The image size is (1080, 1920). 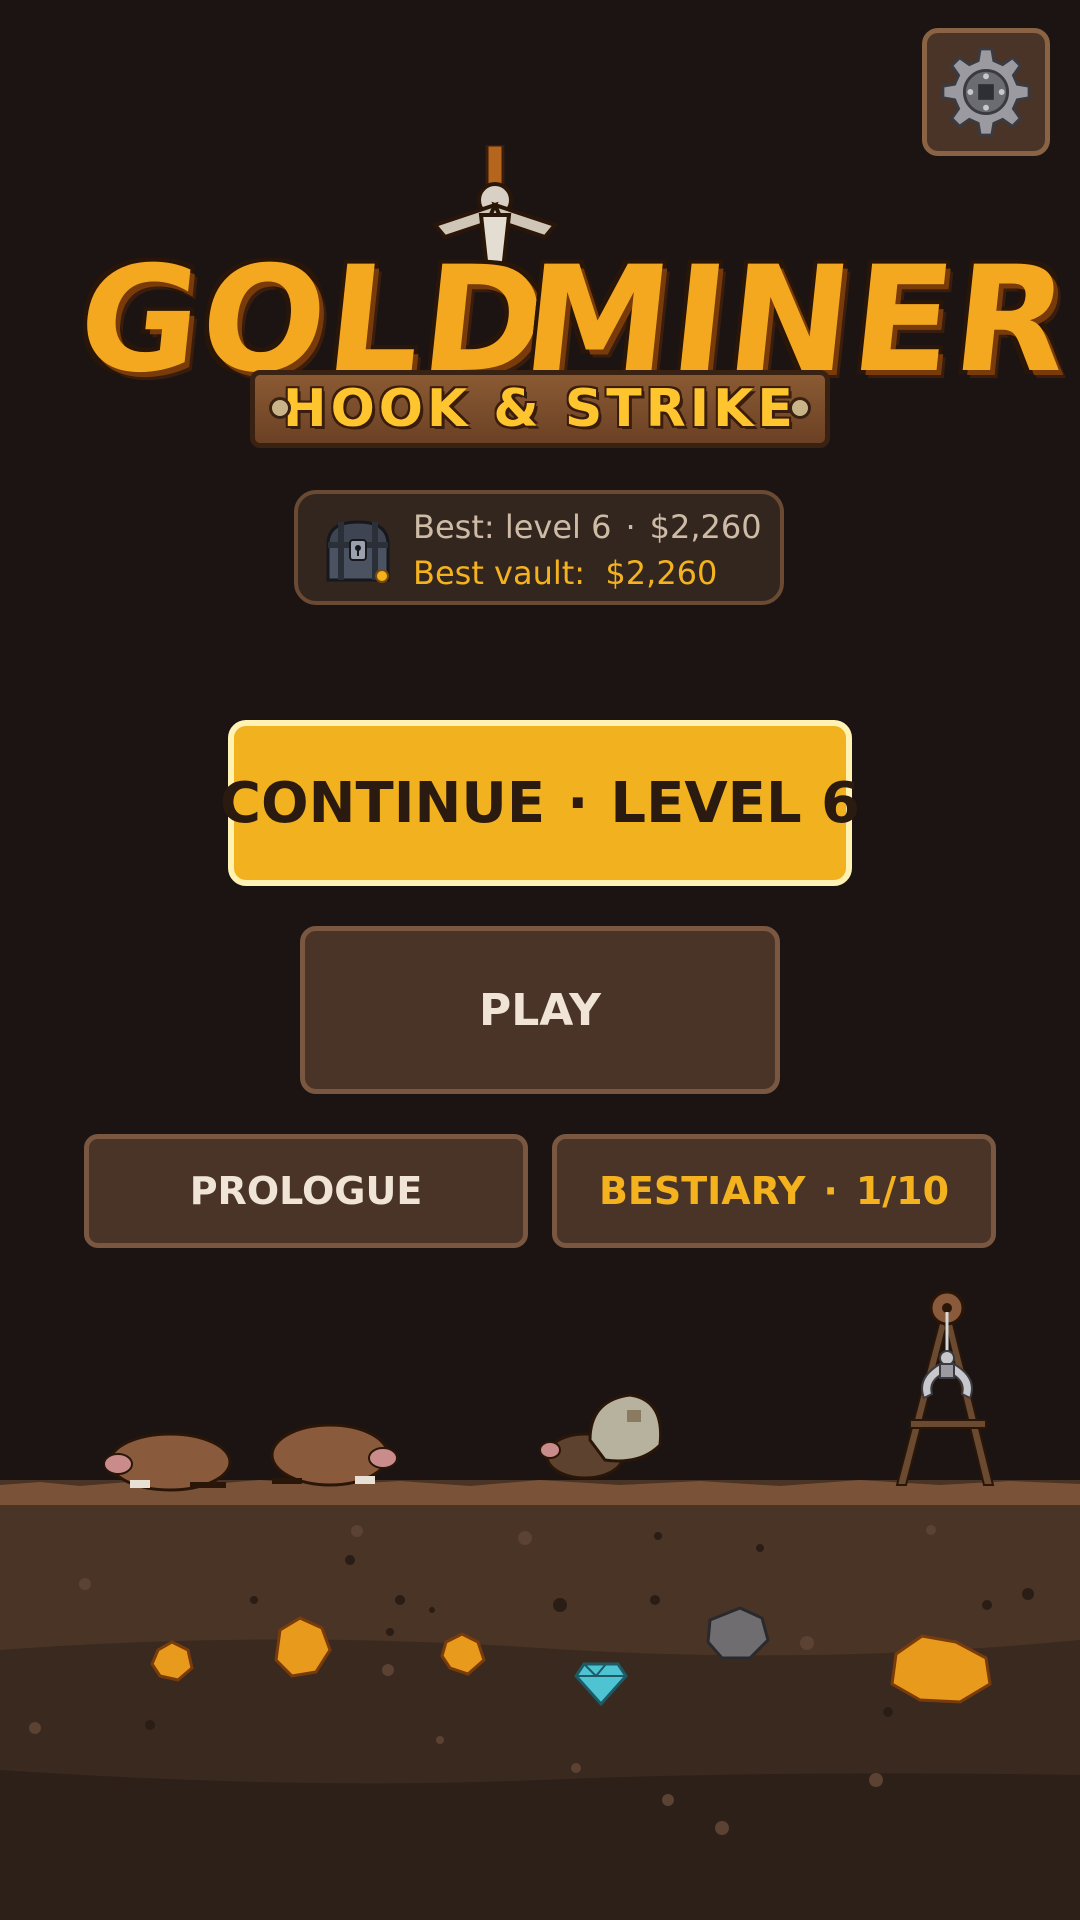 I want to click on play-label: PLAY, so click(x=540, y=1010).